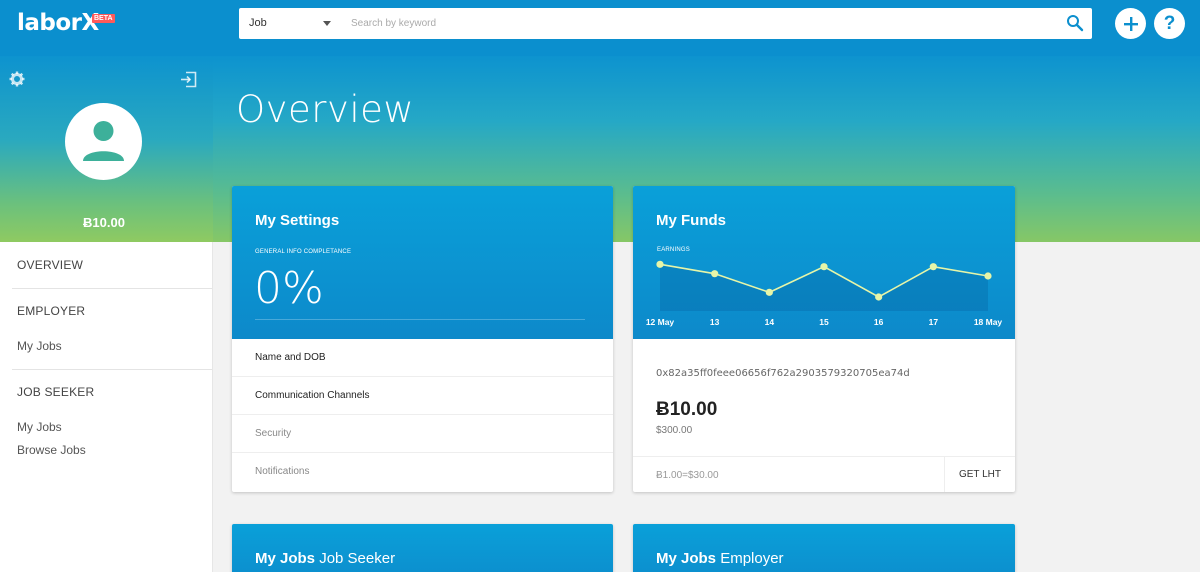  I want to click on chart-x-tick-label: 18 May, so click(988, 322).